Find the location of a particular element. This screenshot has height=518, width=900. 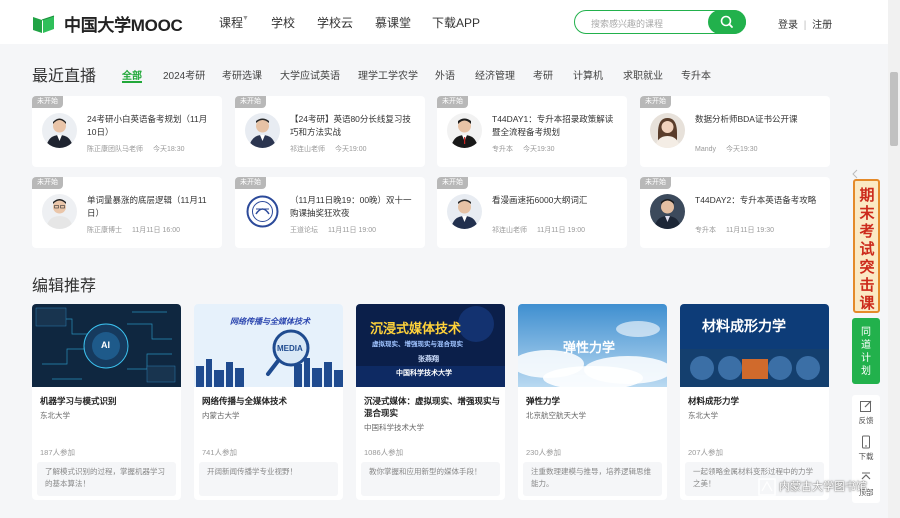

course-enrollment: 230人参加 is located at coordinates (544, 452).